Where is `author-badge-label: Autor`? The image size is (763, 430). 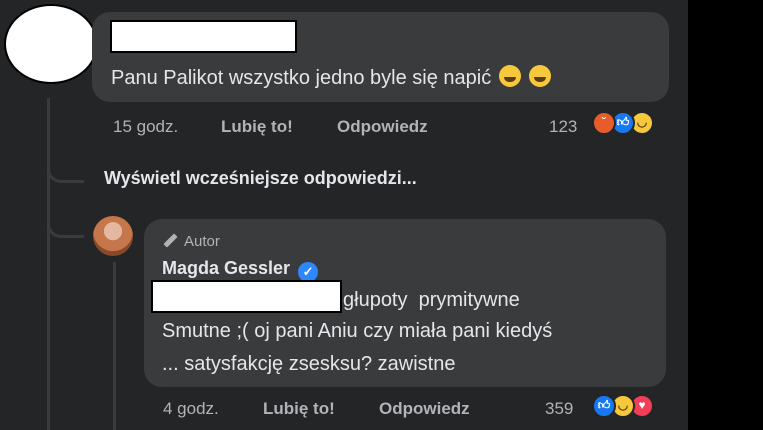
author-badge-label: Autor is located at coordinates (202, 241).